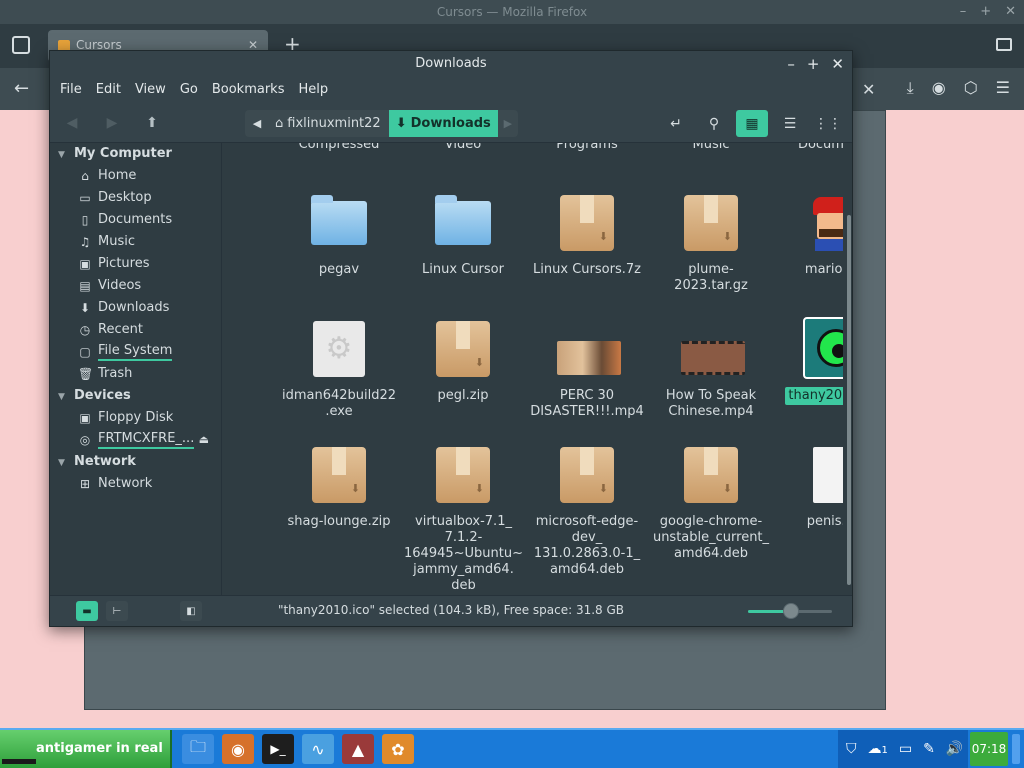 This screenshot has height=768, width=1024. What do you see at coordinates (989, 749) in the screenshot?
I see `clock: 07:18` at bounding box center [989, 749].